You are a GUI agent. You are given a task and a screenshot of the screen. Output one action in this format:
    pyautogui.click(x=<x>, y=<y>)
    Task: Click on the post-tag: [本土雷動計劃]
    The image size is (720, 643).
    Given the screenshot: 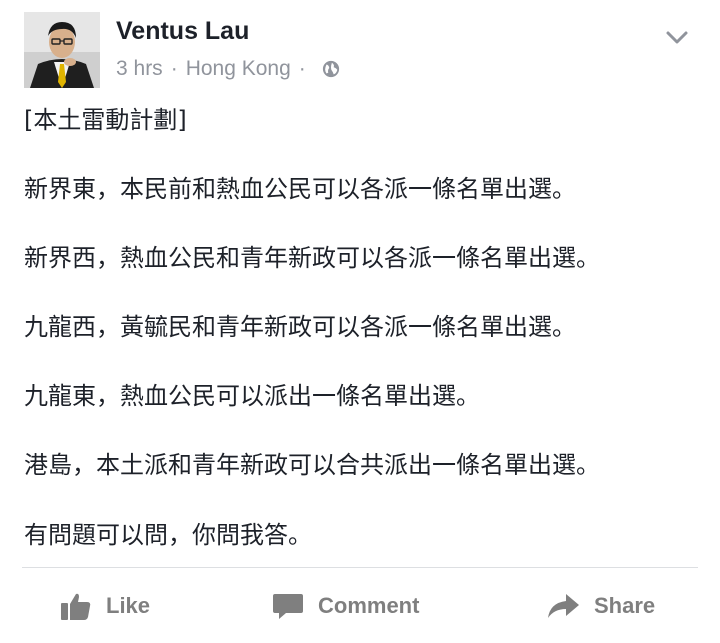 What is the action you would take?
    pyautogui.click(x=105, y=120)
    